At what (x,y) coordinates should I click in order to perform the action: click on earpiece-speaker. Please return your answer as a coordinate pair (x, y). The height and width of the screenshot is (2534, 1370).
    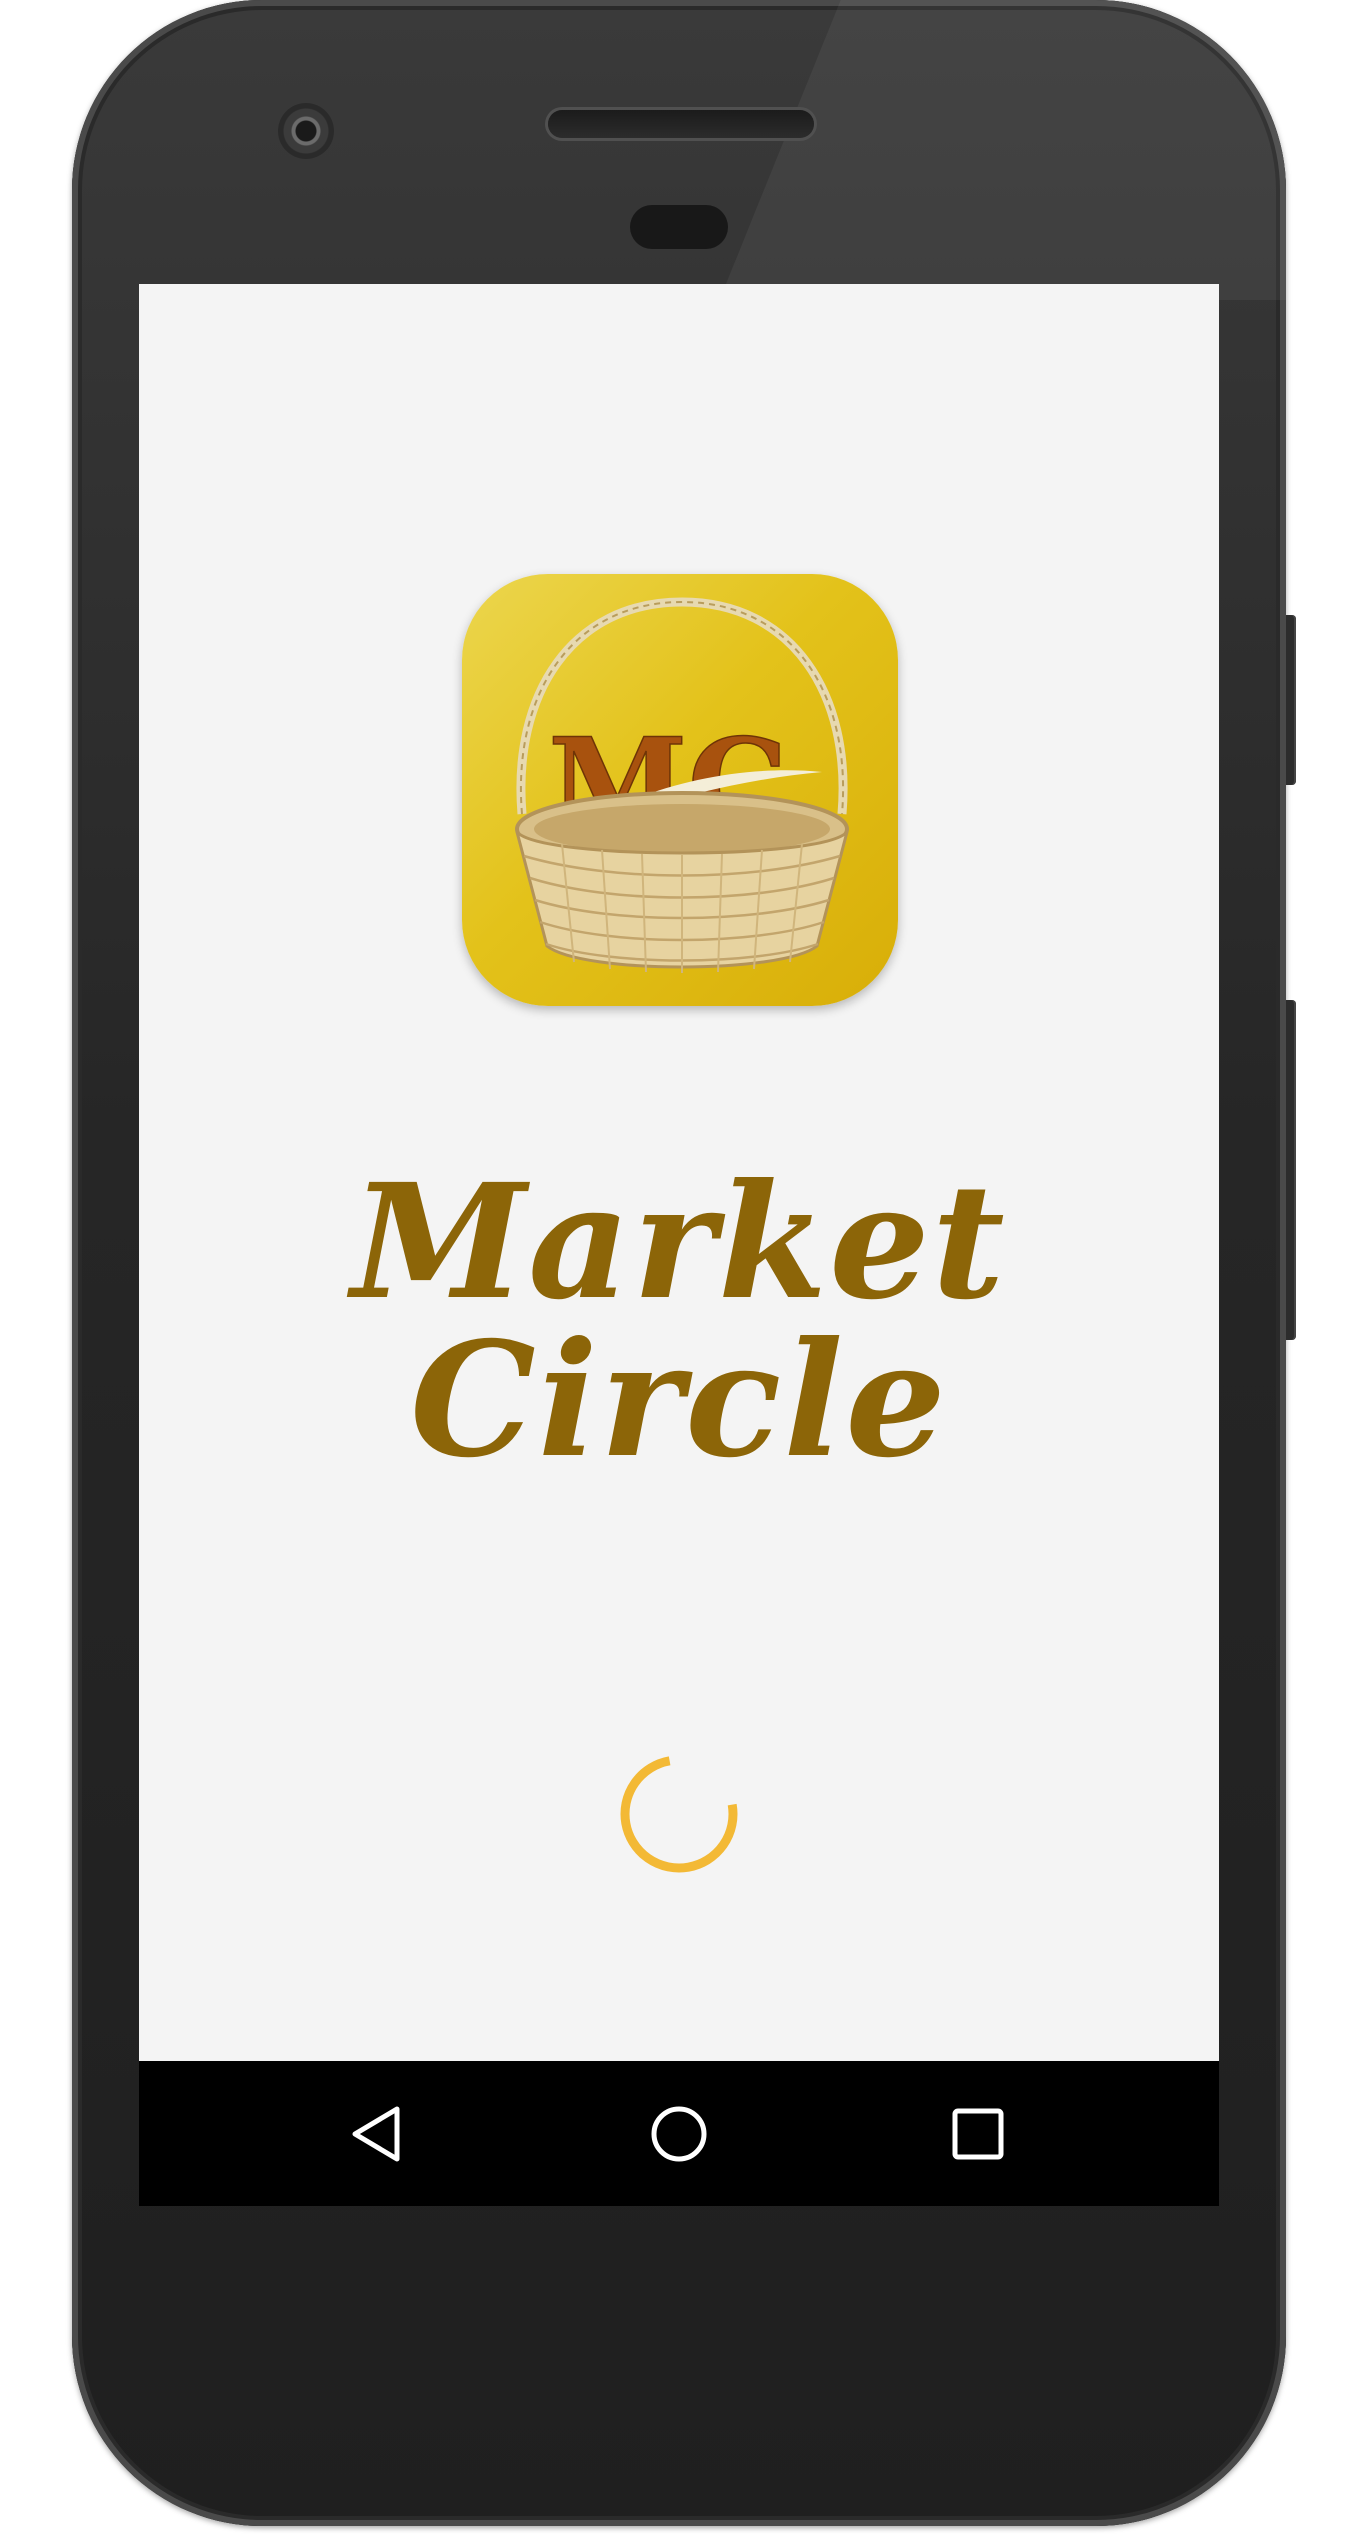
    Looking at the image, I should click on (681, 124).